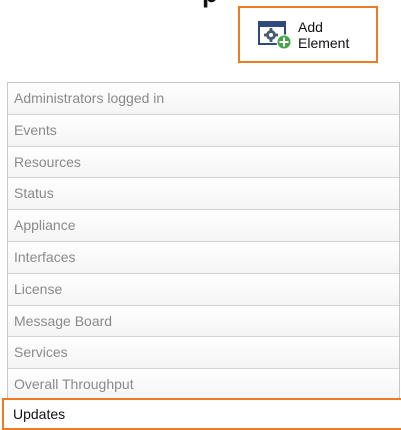 The height and width of the screenshot is (430, 401). I want to click on add-element-label-line2: Element, so click(324, 42).